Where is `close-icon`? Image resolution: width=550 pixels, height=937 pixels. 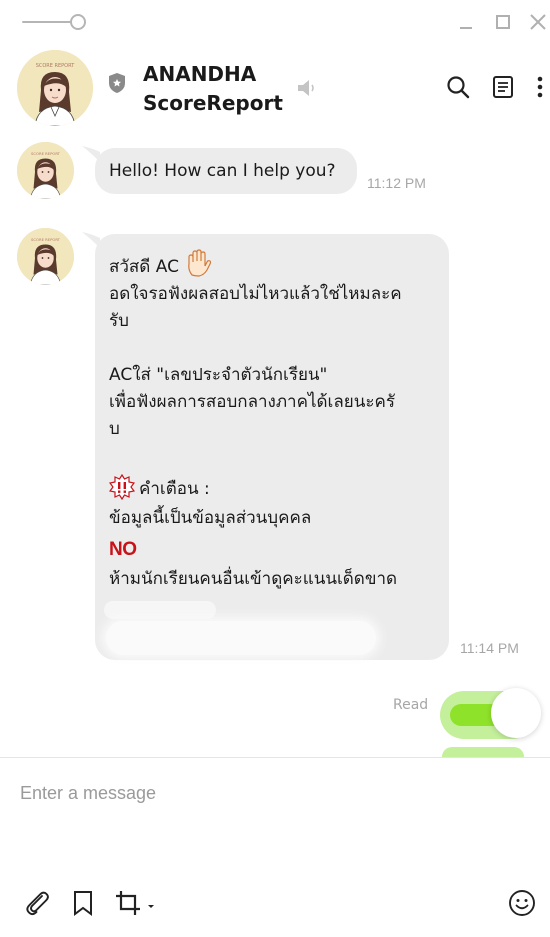 close-icon is located at coordinates (538, 22).